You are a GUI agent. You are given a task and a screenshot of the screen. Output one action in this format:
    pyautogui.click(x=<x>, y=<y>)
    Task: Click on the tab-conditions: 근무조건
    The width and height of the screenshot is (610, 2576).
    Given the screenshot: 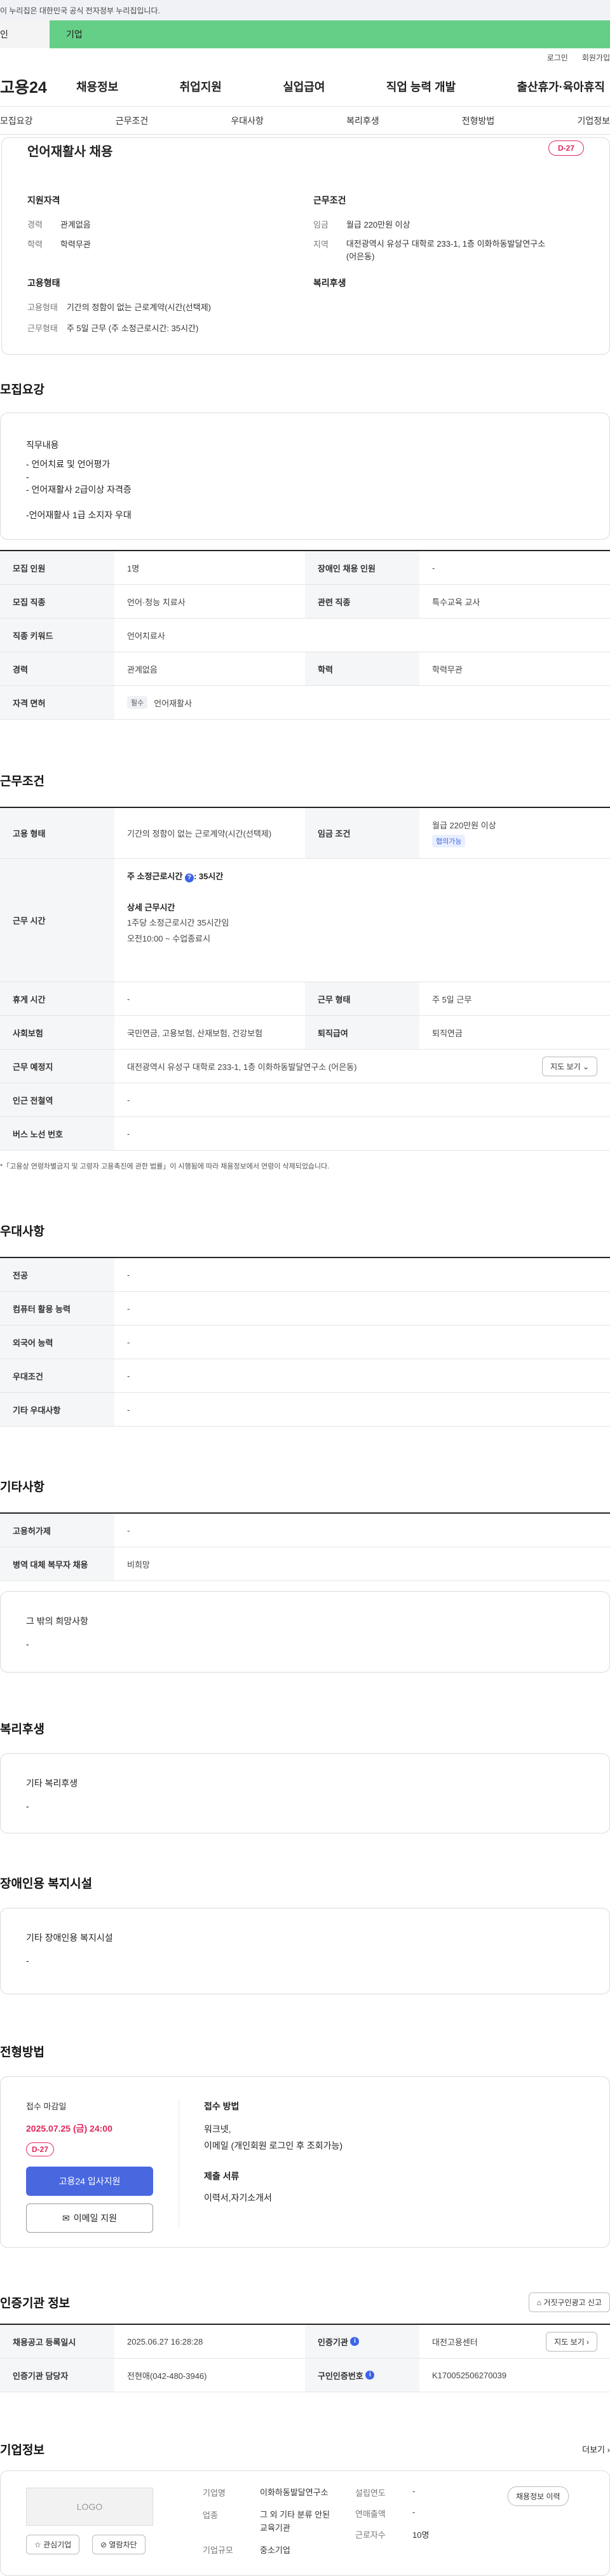 What is the action you would take?
    pyautogui.click(x=132, y=120)
    